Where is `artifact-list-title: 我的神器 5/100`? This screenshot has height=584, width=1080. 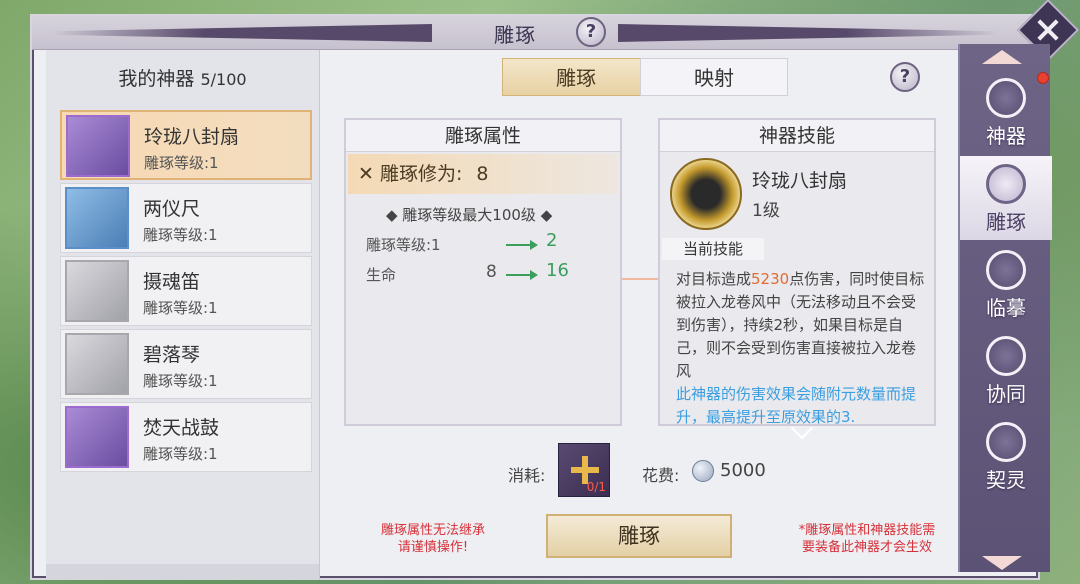 artifact-list-title: 我的神器 5/100 is located at coordinates (182, 79).